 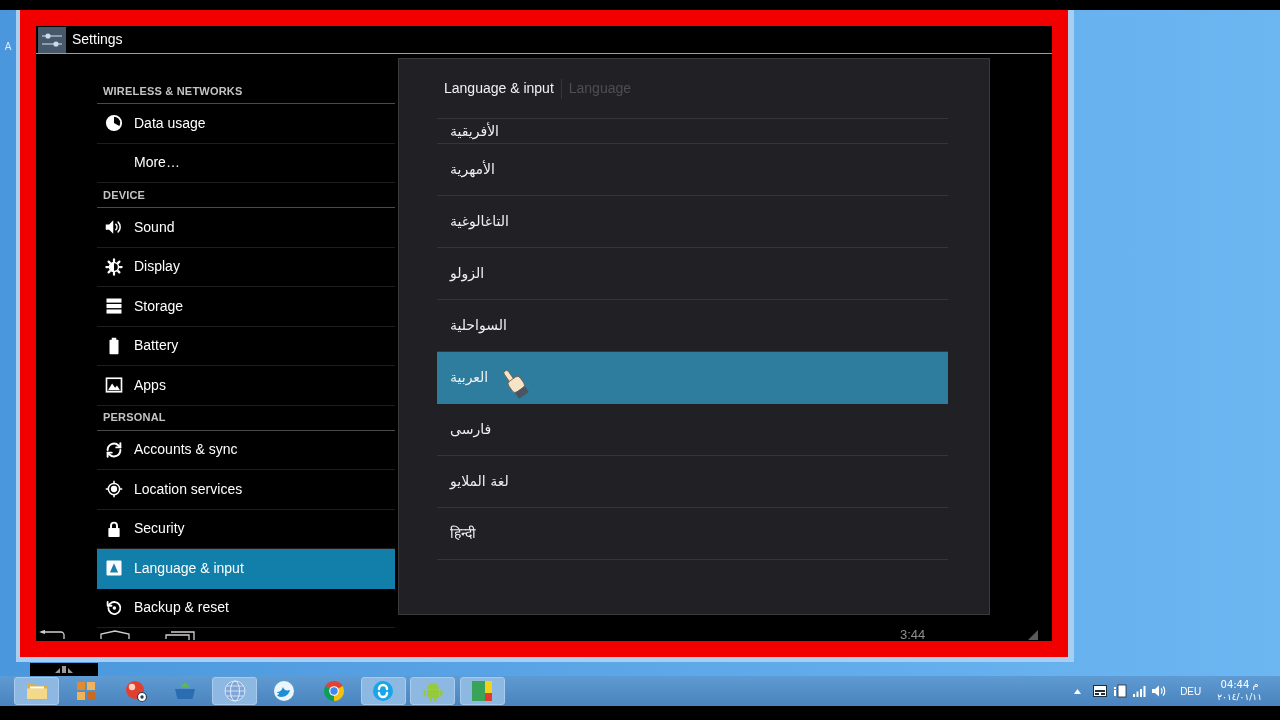 What do you see at coordinates (234, 691) in the screenshot?
I see `globe-icon` at bounding box center [234, 691].